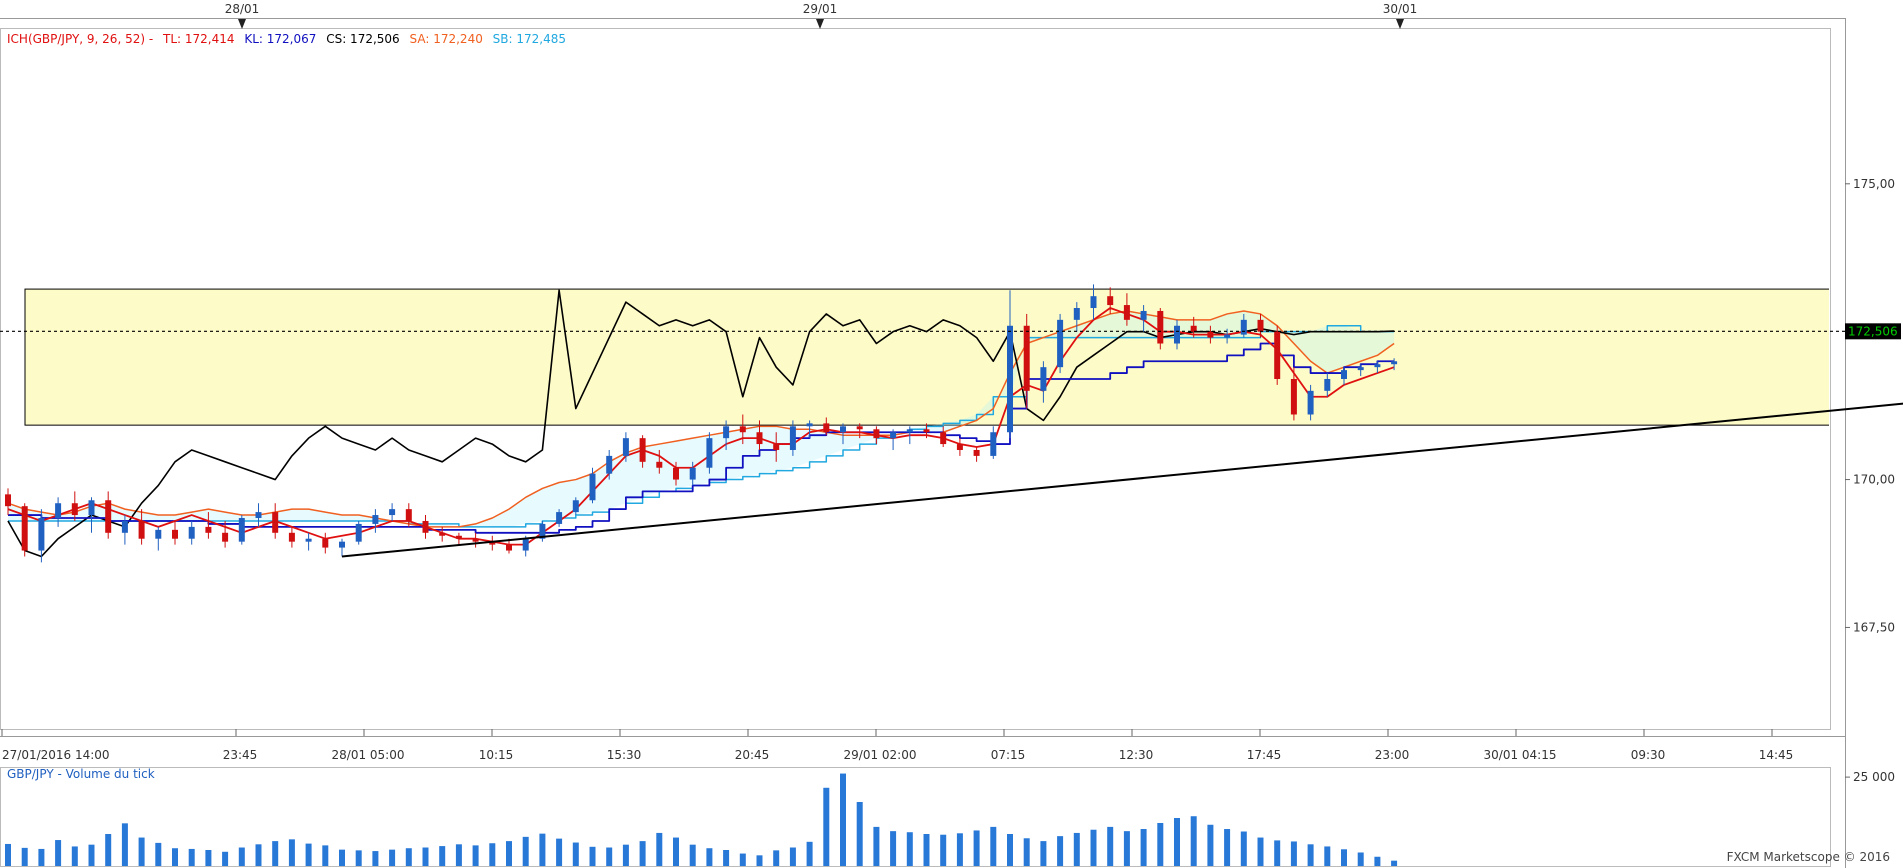 The width and height of the screenshot is (1903, 868). Describe the element at coordinates (1400, 9) in the screenshot. I see `top-date-label: 30/01` at that location.